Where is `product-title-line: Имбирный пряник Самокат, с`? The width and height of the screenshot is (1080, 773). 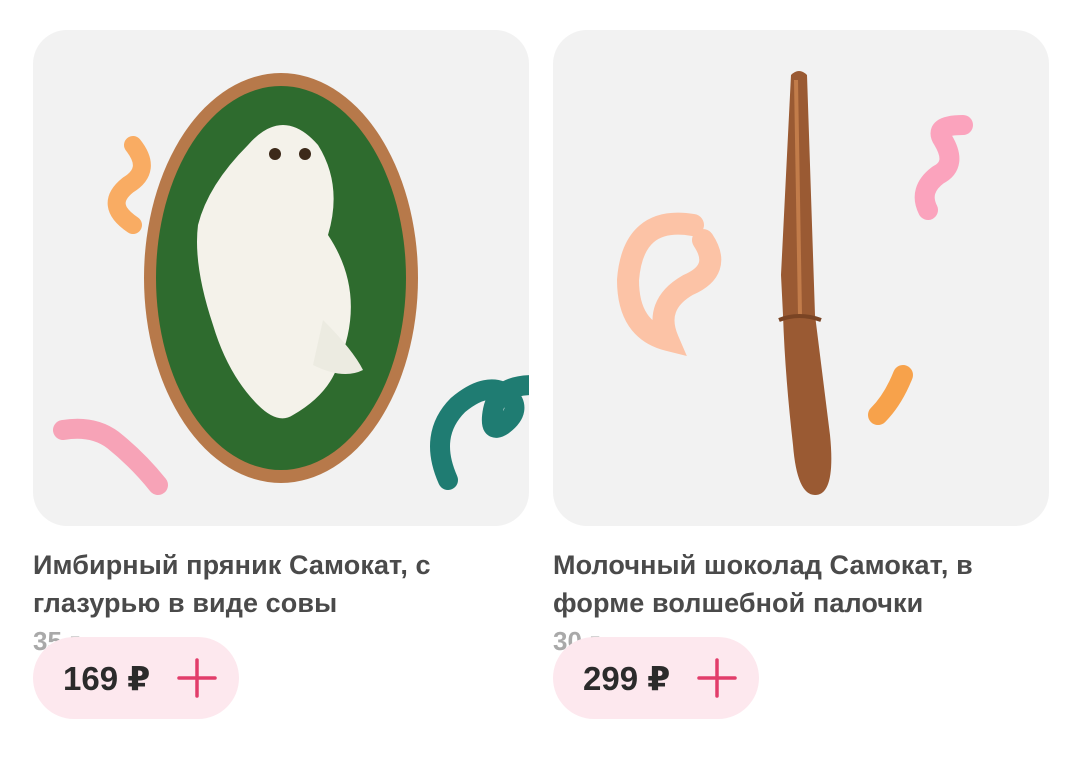
product-title-line: Имбирный пряник Самокат, с is located at coordinates (232, 565).